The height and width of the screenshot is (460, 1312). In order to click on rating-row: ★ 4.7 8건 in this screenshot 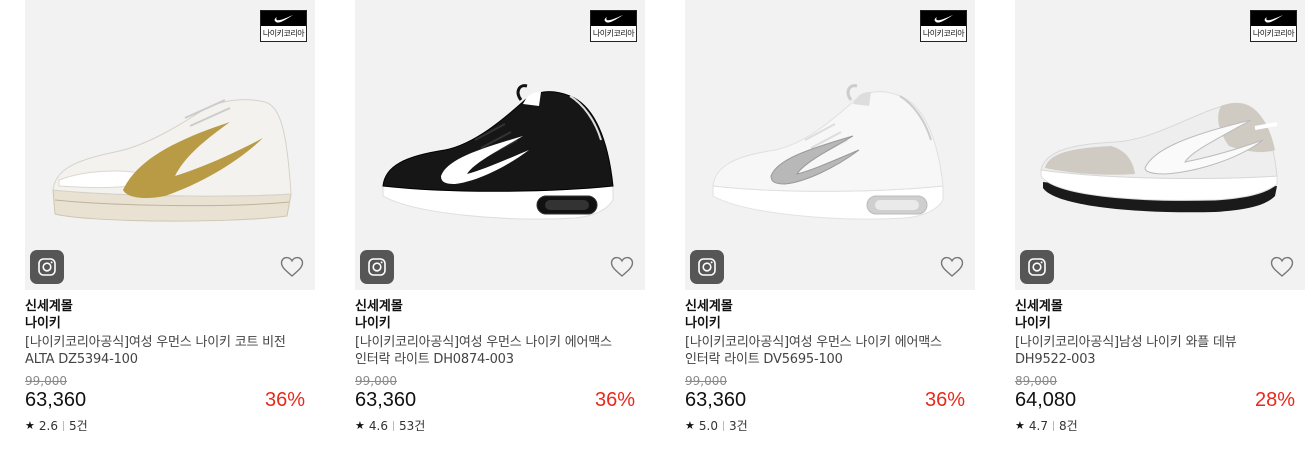, I will do `click(1046, 426)`.